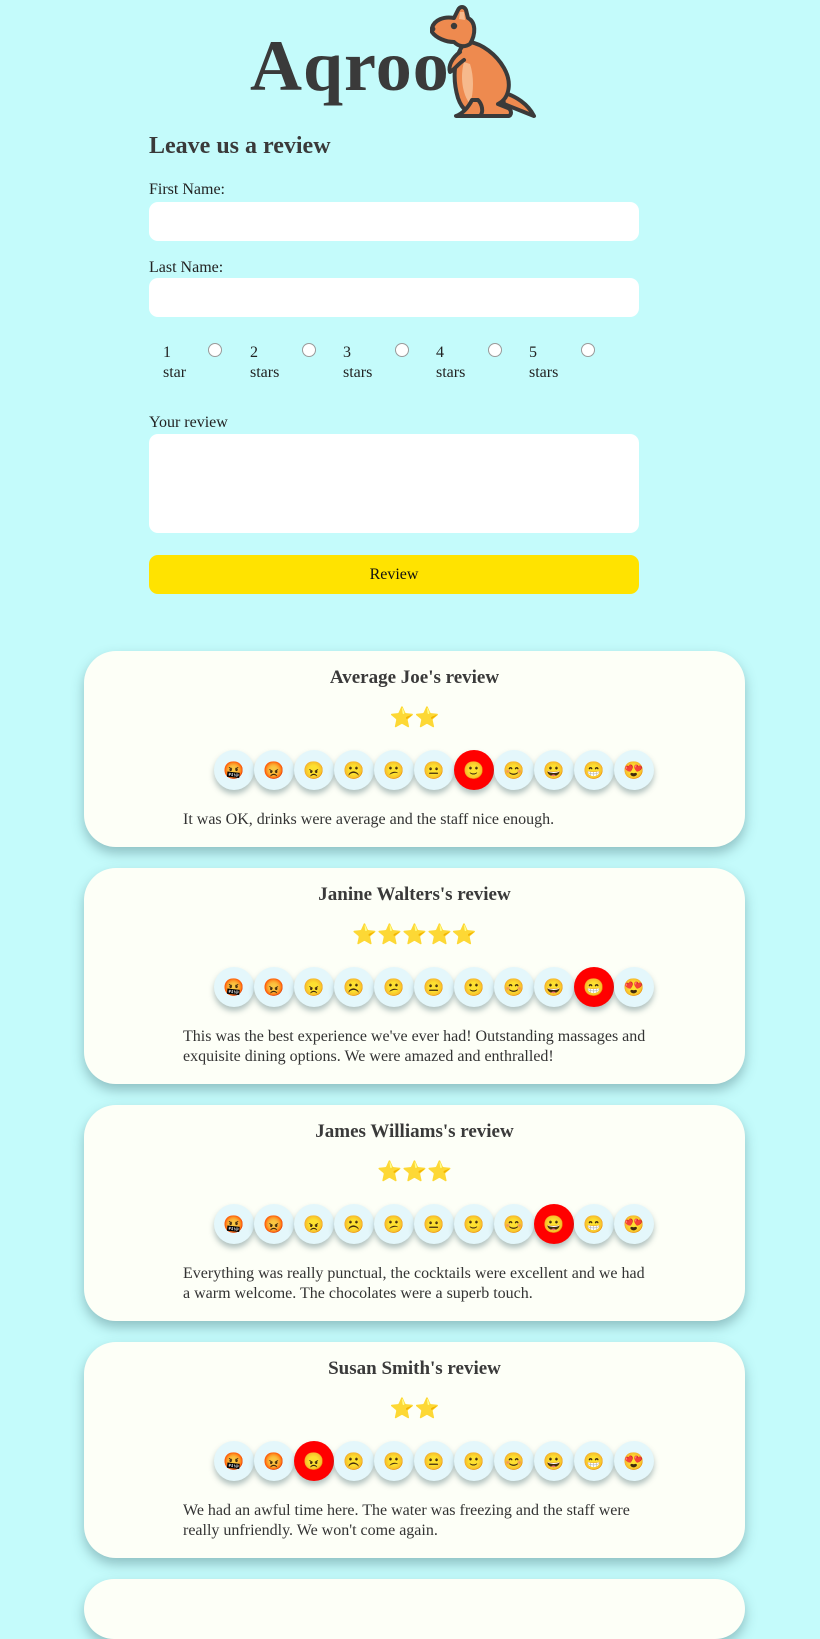  I want to click on kangaroo-icon, so click(483, 61).